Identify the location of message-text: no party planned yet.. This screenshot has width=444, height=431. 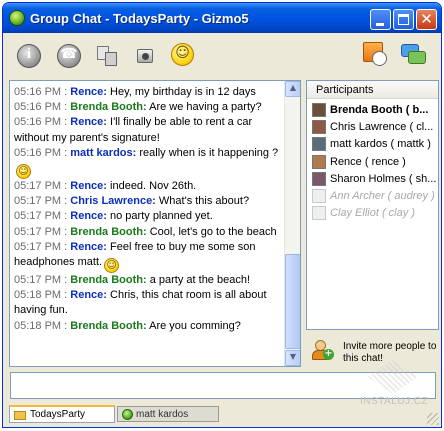
(161, 216).